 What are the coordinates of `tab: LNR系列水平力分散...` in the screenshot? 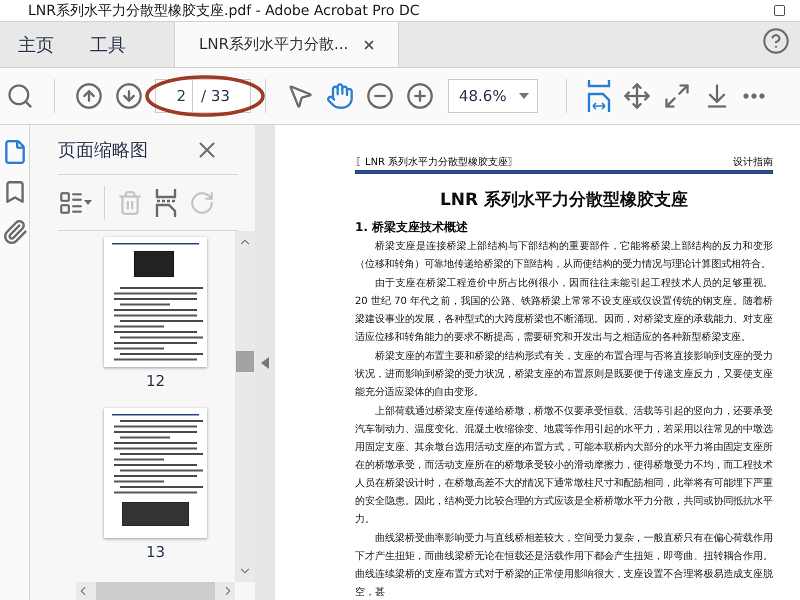 It's located at (286, 44).